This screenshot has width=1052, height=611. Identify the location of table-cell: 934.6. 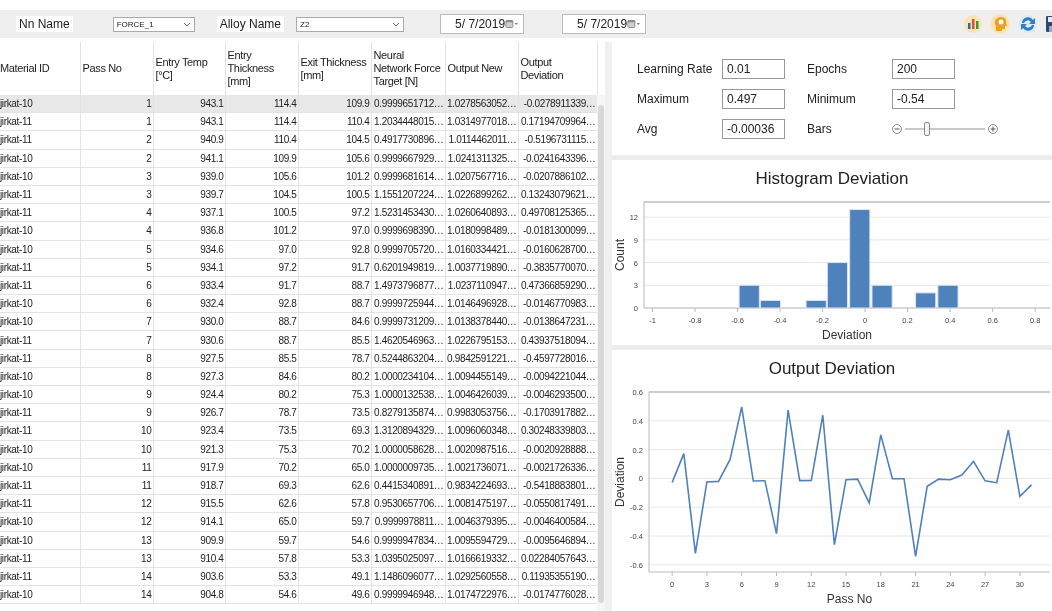
(189, 249).